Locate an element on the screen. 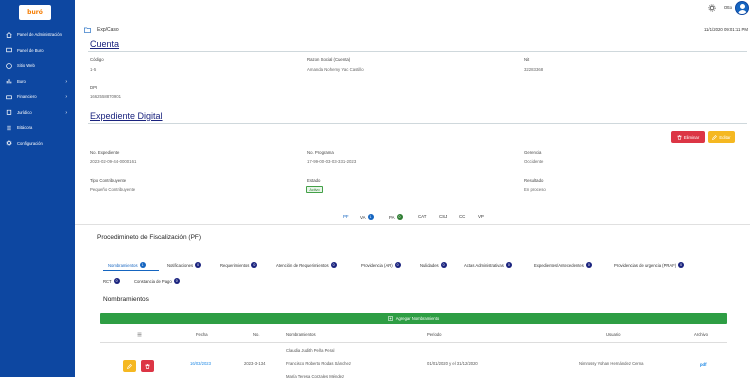  sidebar-item-panel-buro: Panel de Buro is located at coordinates (37, 51).